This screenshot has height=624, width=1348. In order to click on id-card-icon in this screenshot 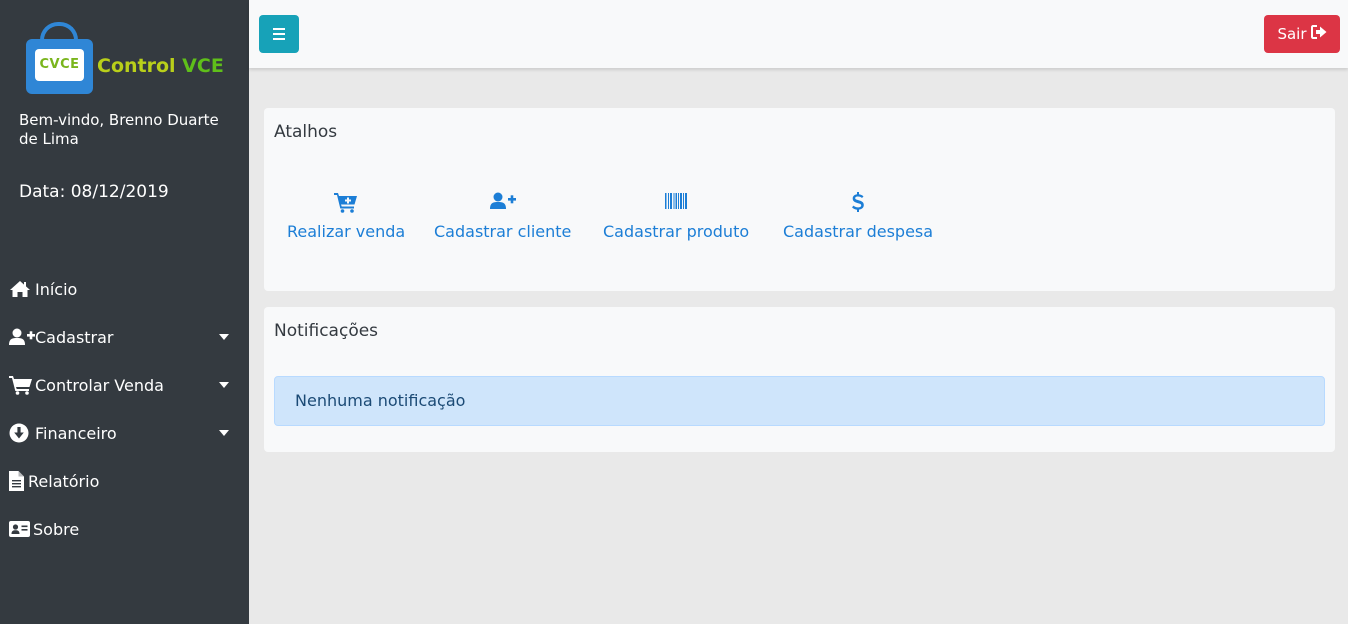, I will do `click(21, 529)`.